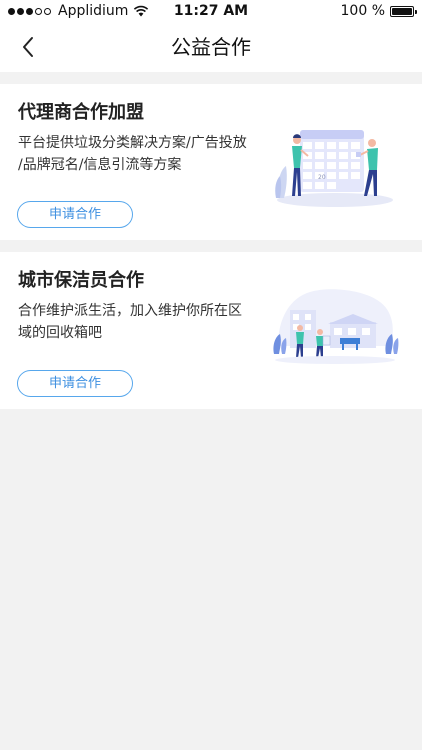 The width and height of the screenshot is (422, 750). Describe the element at coordinates (81, 112) in the screenshot. I see `card-title: 代理商合作加盟` at that location.